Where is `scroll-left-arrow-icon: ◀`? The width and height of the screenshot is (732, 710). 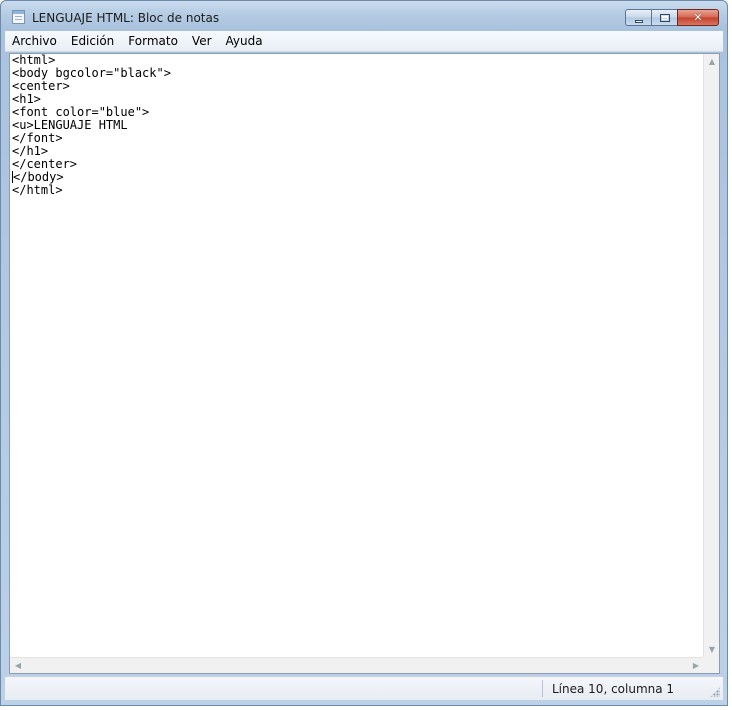 scroll-left-arrow-icon: ◀ is located at coordinates (18, 665).